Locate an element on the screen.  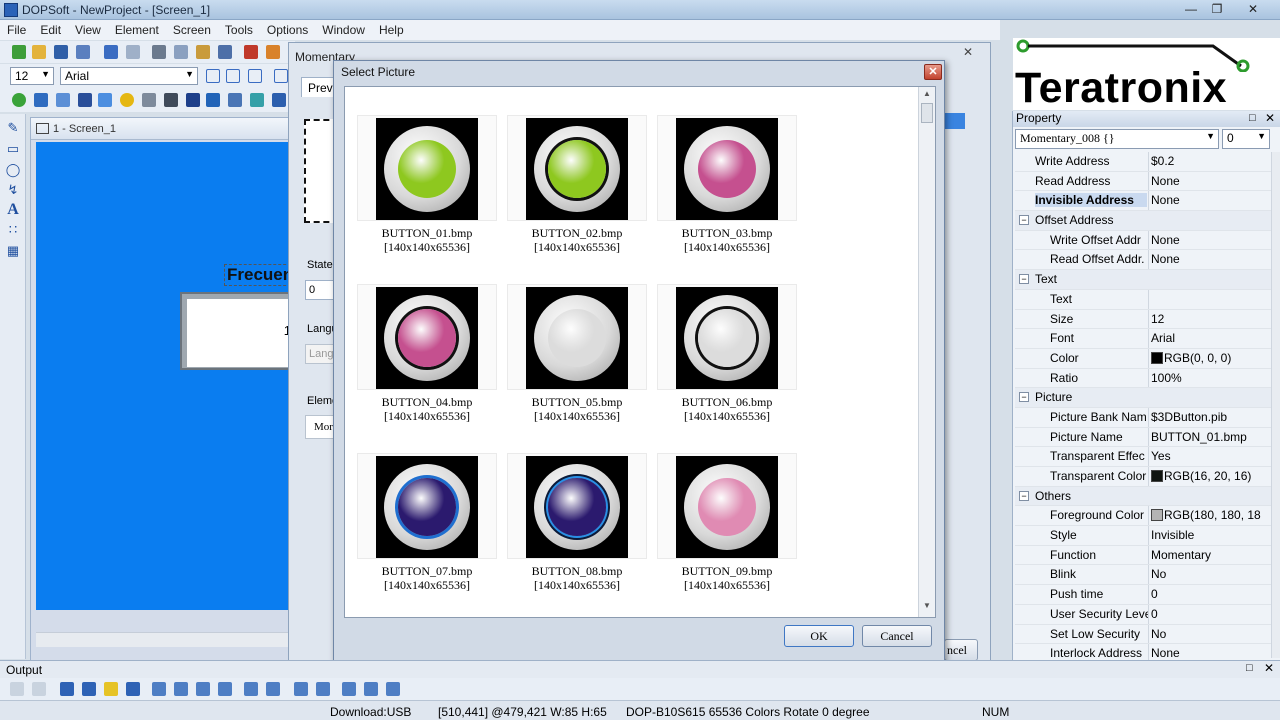
same-height-icon is located at coordinates (323, 689).